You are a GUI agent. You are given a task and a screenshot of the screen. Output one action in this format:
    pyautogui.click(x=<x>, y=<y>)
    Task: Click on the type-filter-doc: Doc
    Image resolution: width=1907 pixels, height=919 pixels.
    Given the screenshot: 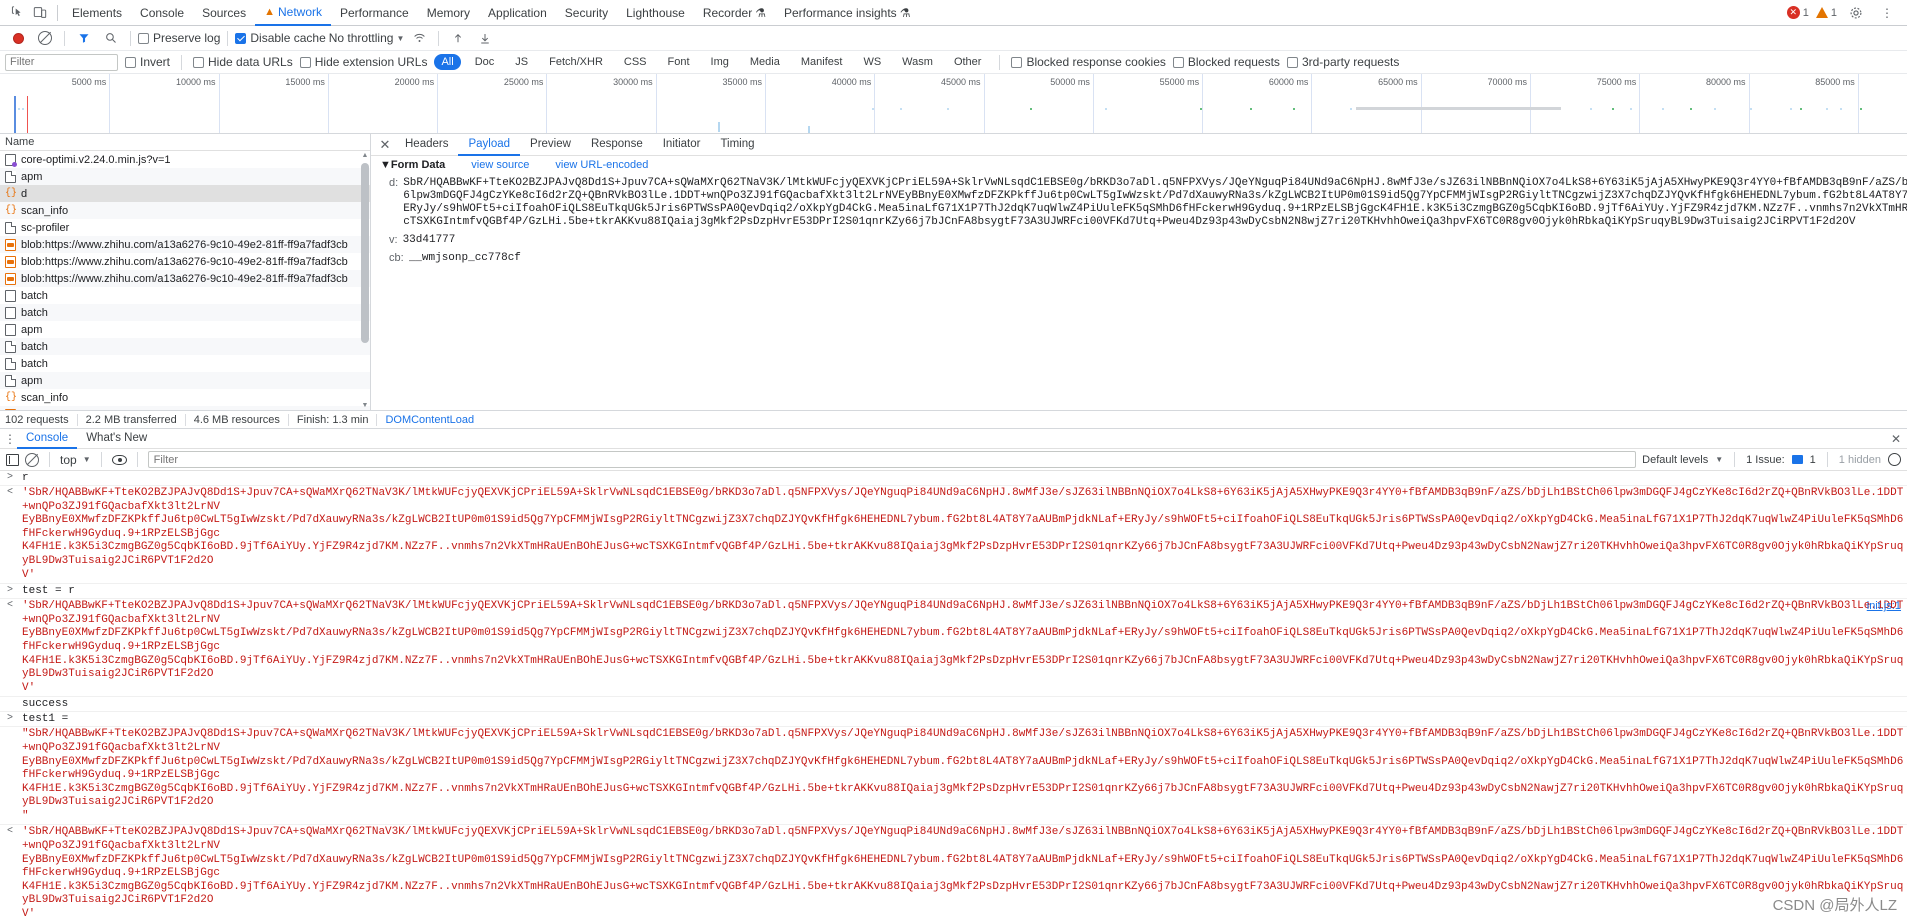 What is the action you would take?
    pyautogui.click(x=485, y=62)
    